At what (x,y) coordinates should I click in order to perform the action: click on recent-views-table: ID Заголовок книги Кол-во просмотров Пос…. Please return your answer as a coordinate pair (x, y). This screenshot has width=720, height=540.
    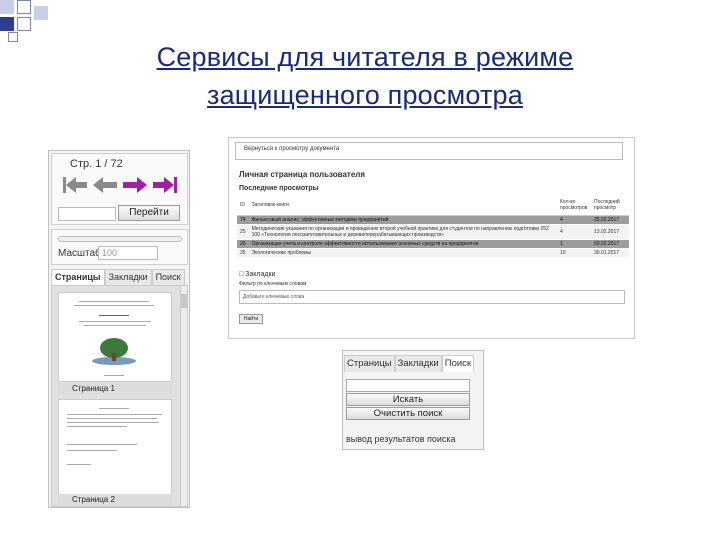
    Looking at the image, I should click on (433, 226).